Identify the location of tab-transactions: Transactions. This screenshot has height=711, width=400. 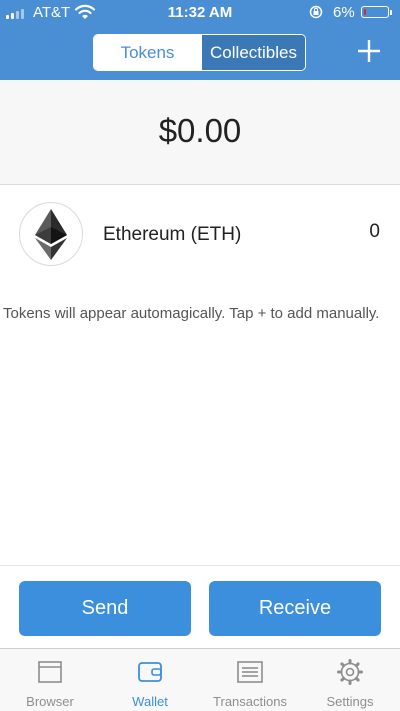
(250, 680).